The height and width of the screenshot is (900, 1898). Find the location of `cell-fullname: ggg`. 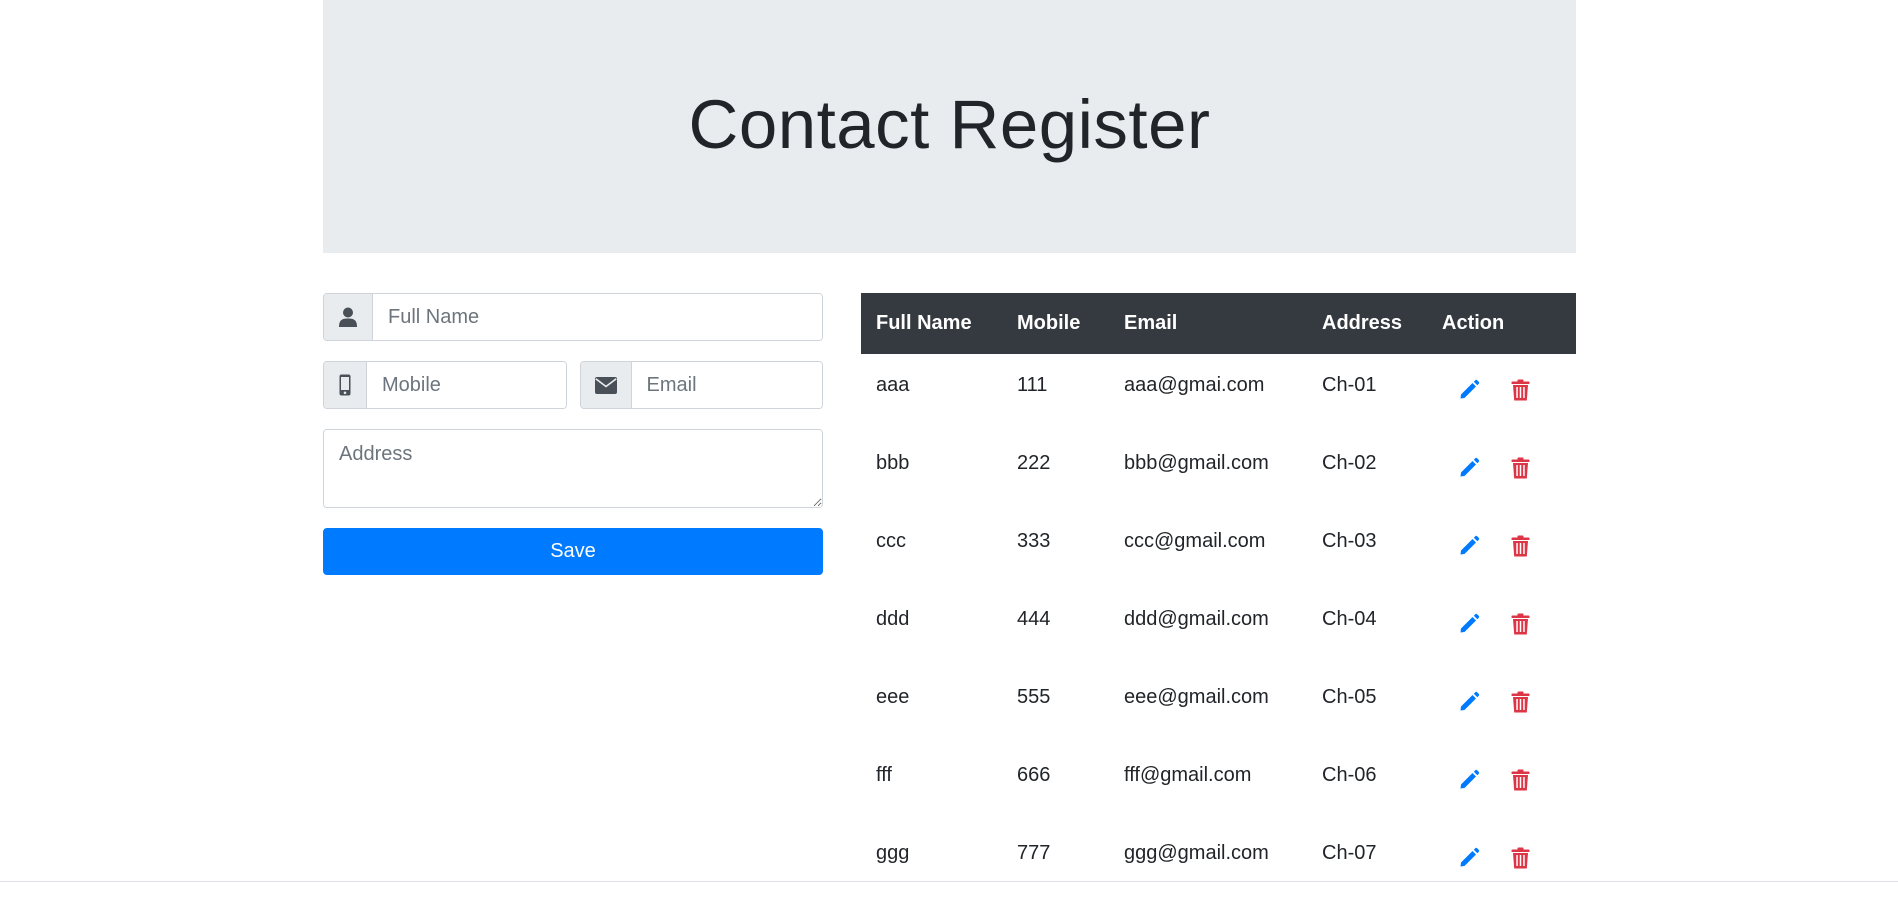

cell-fullname: ggg is located at coordinates (893, 853).